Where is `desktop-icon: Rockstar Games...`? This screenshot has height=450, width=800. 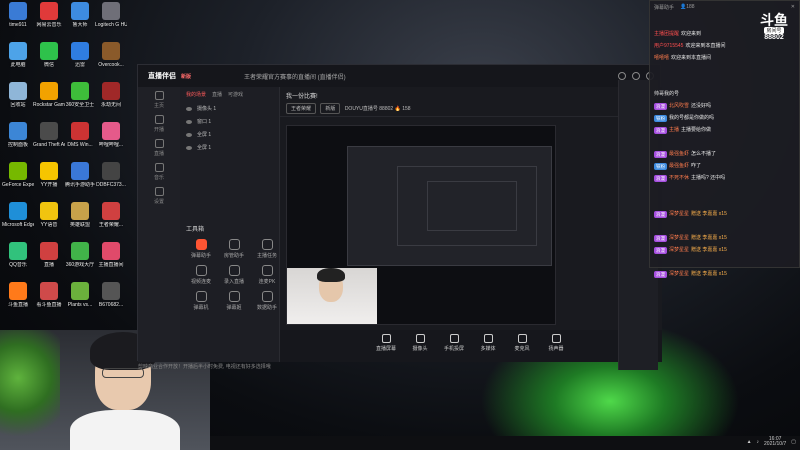 desktop-icon: Rockstar Games... is located at coordinates (49, 95).